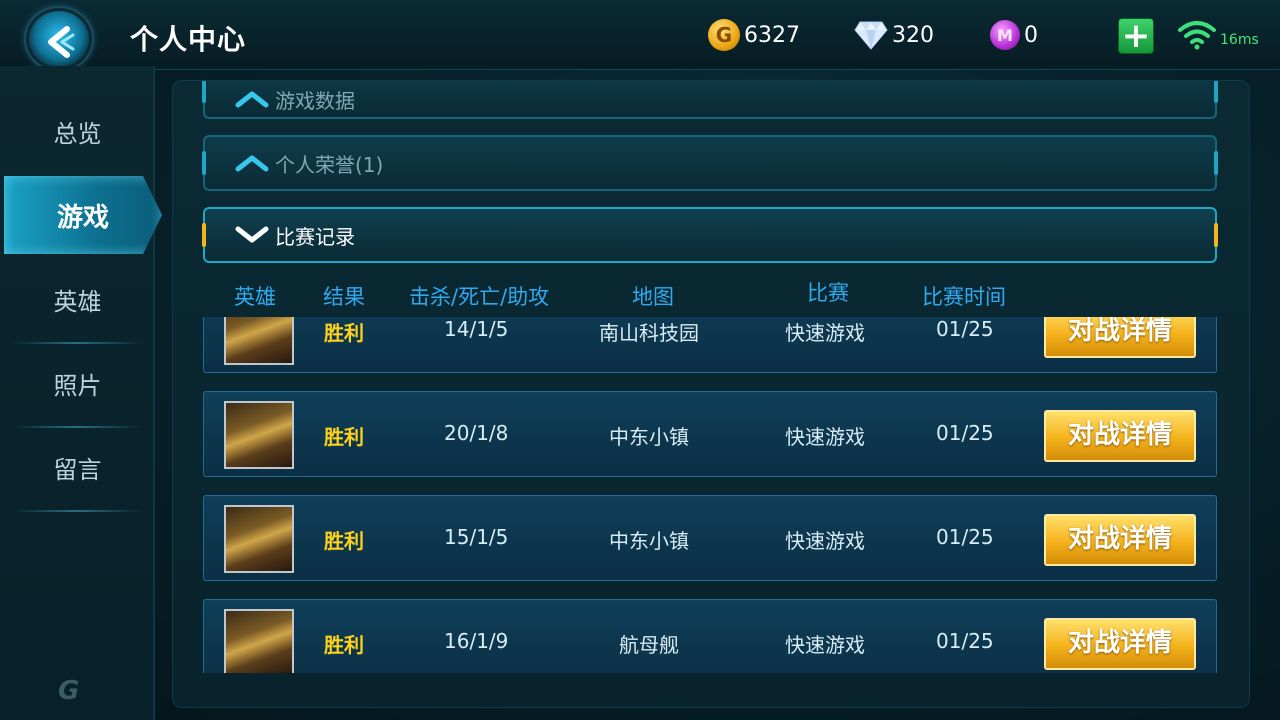  I want to click on table-row: 胜利 16/1/9 航母舰 快速游戏 01/25 对战详情, so click(710, 636).